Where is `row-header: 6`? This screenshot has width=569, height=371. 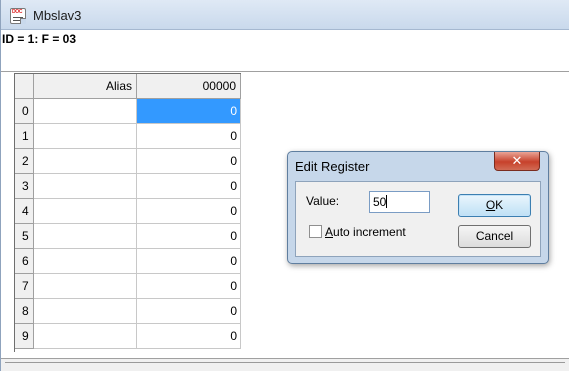 row-header: 6 is located at coordinates (24, 261).